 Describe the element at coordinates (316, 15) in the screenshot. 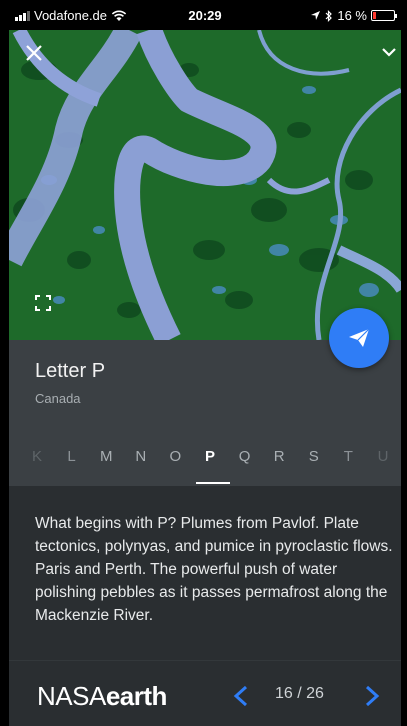

I see `location-arrow-icon` at that location.